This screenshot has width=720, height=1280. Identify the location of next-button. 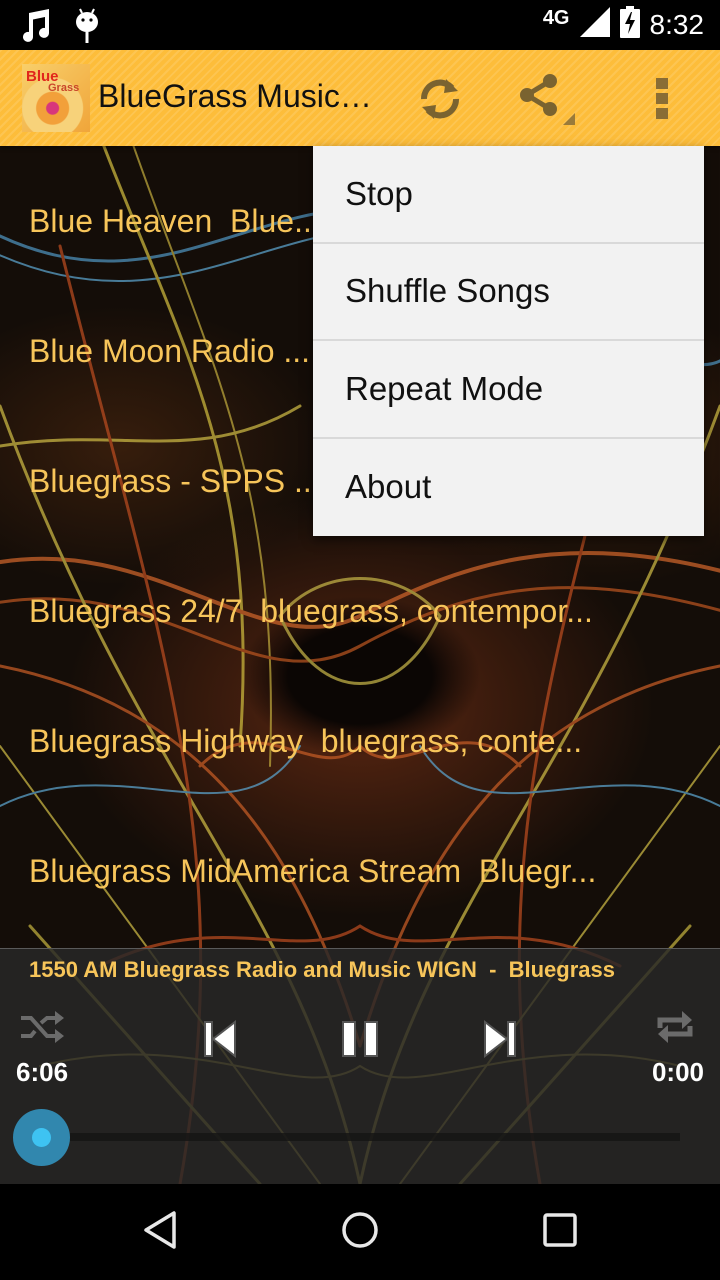
(500, 1041).